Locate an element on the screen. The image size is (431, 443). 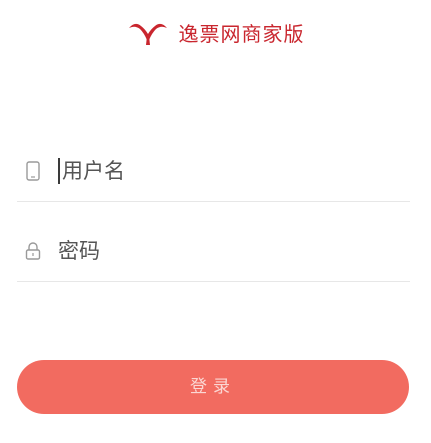
phone-icon is located at coordinates (33, 171).